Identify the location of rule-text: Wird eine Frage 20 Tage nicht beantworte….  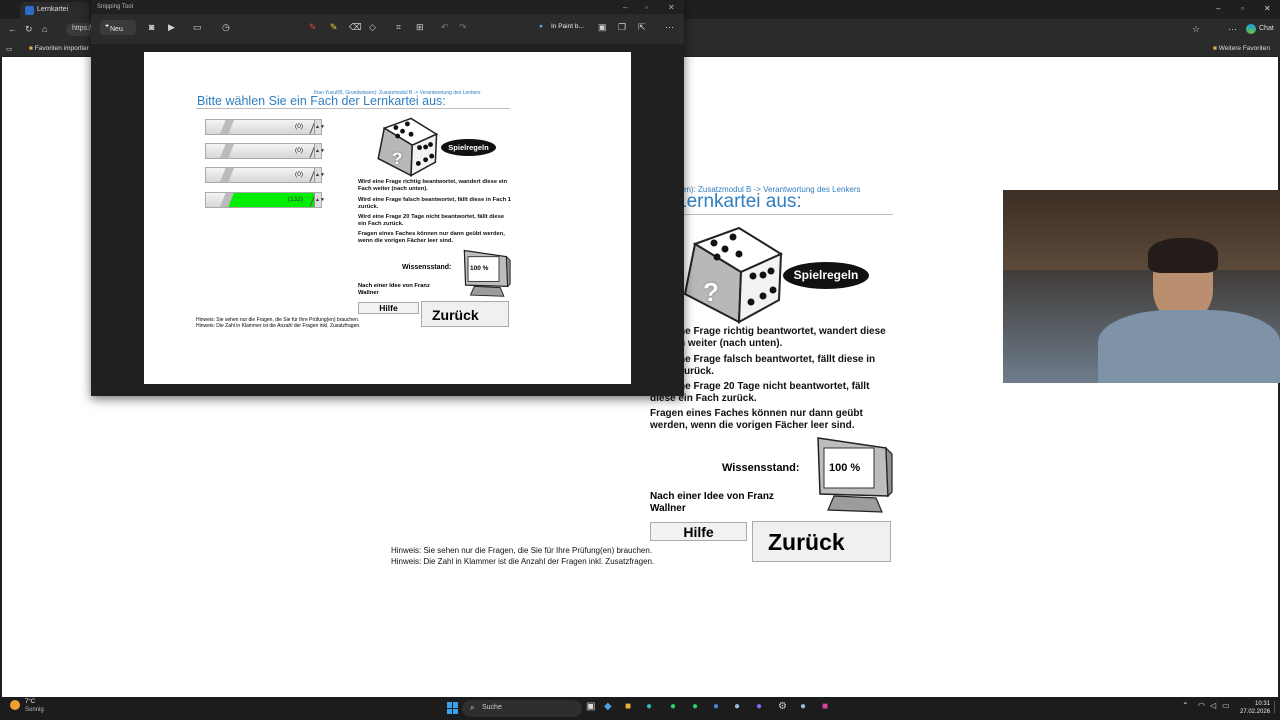
(431, 220).